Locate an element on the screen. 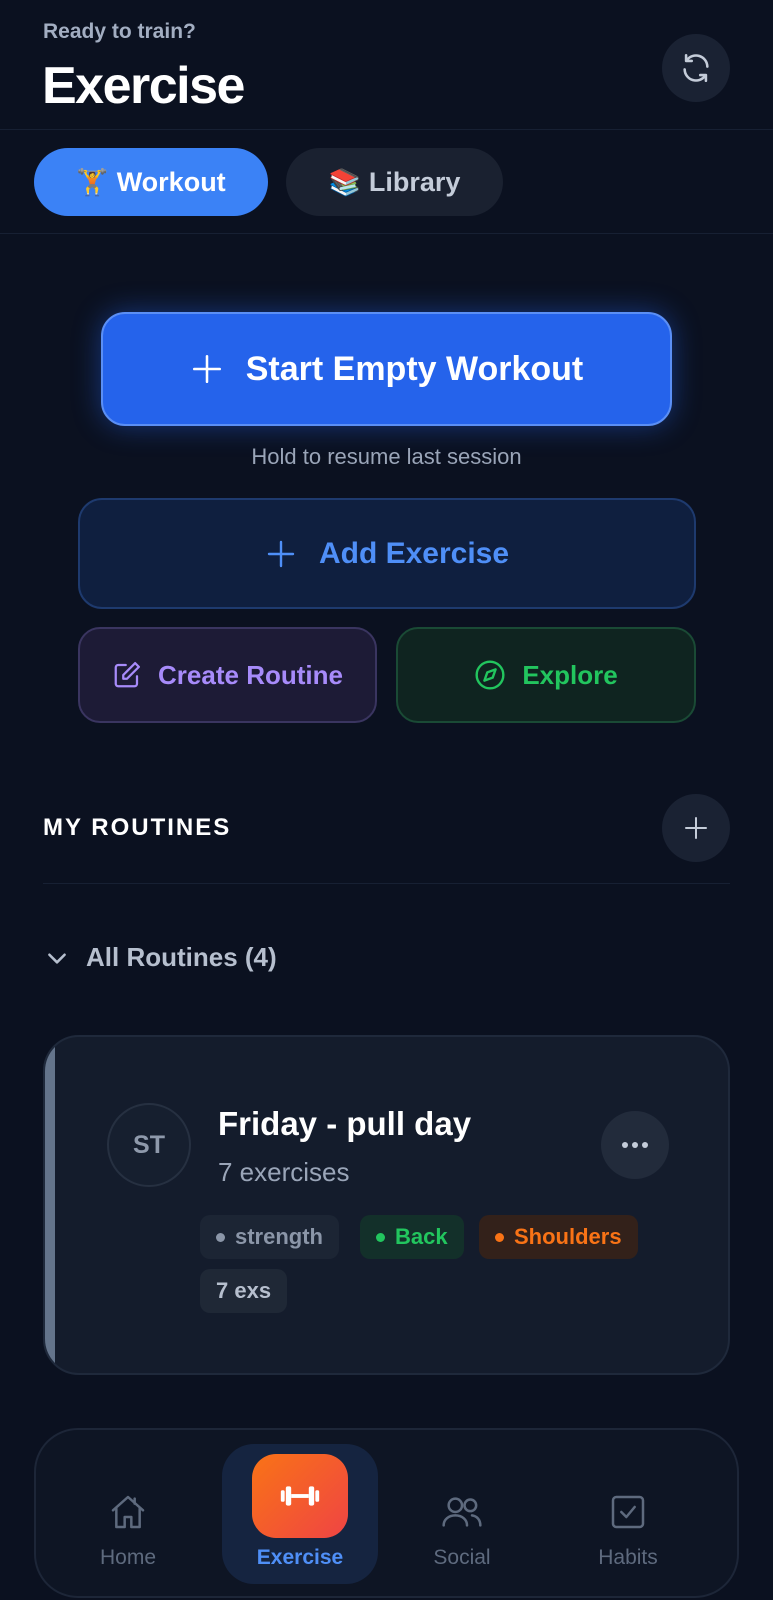  nav-home: Home is located at coordinates (128, 1514).